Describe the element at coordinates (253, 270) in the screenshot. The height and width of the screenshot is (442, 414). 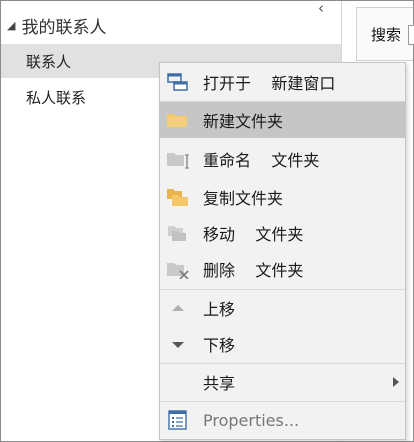
I see `menu-item-label: 删除 文件夹` at that location.